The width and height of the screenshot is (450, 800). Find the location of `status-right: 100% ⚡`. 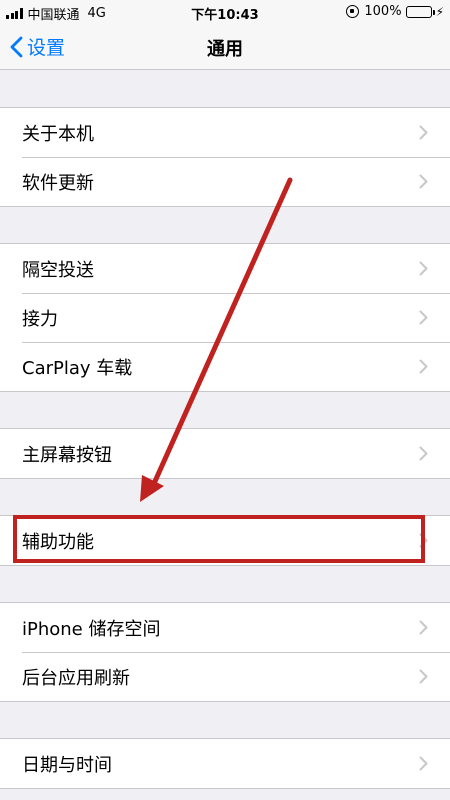

status-right: 100% ⚡ is located at coordinates (395, 11).